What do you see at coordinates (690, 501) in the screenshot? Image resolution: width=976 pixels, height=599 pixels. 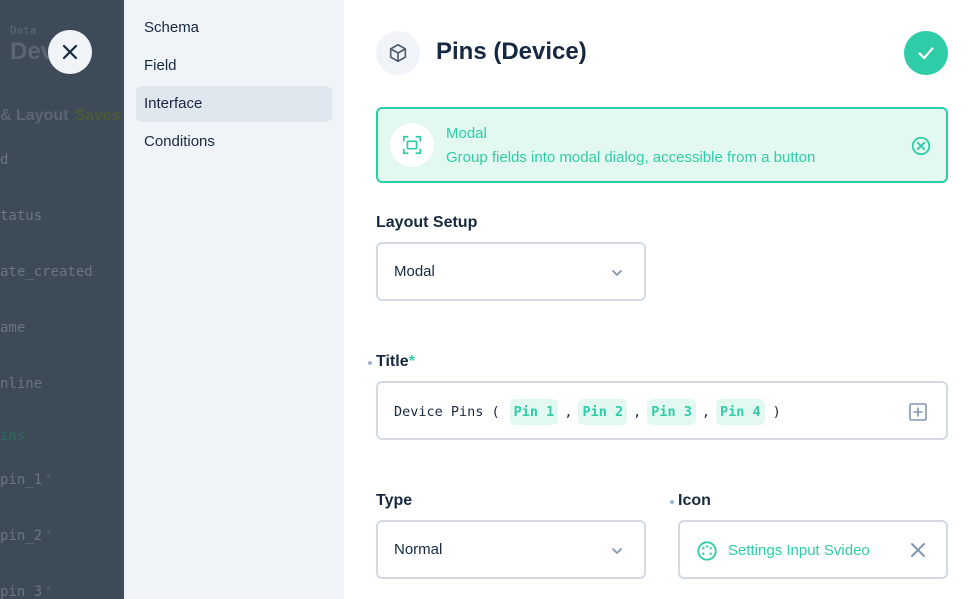 I see `icon-label: Icon` at bounding box center [690, 501].